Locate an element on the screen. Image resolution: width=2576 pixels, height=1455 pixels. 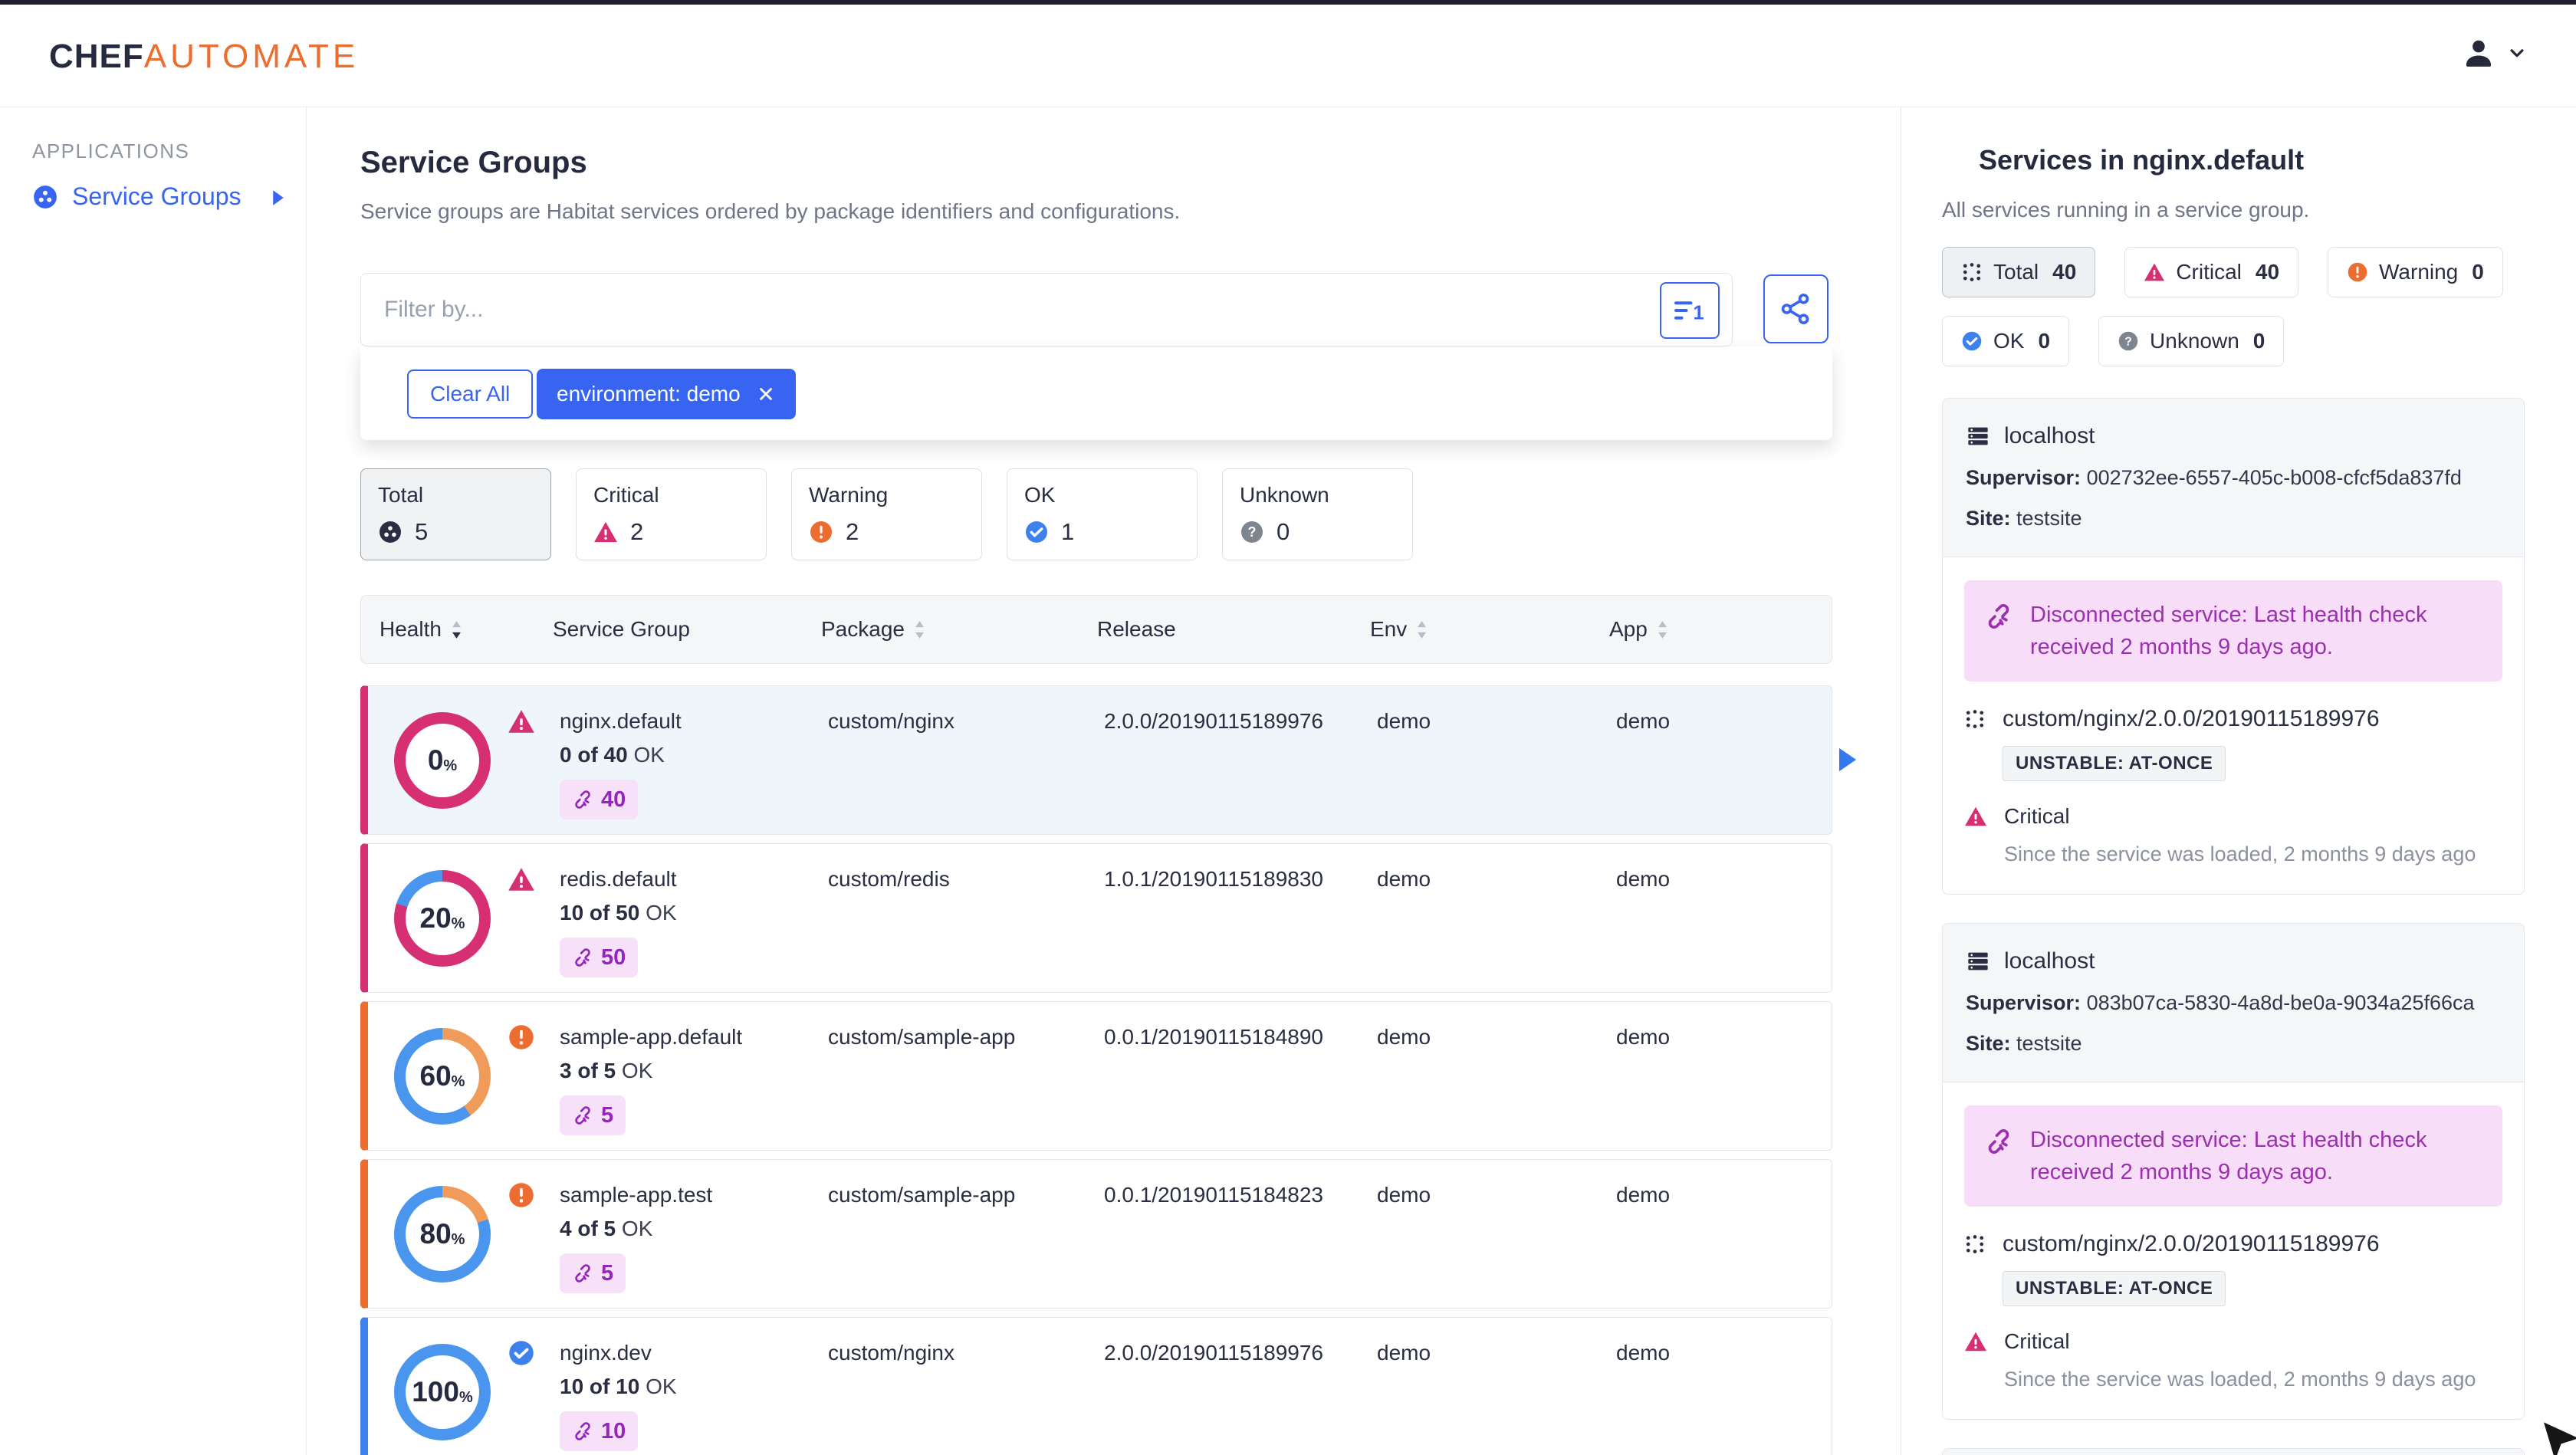
column-header-env: Env is located at coordinates (1489, 629).